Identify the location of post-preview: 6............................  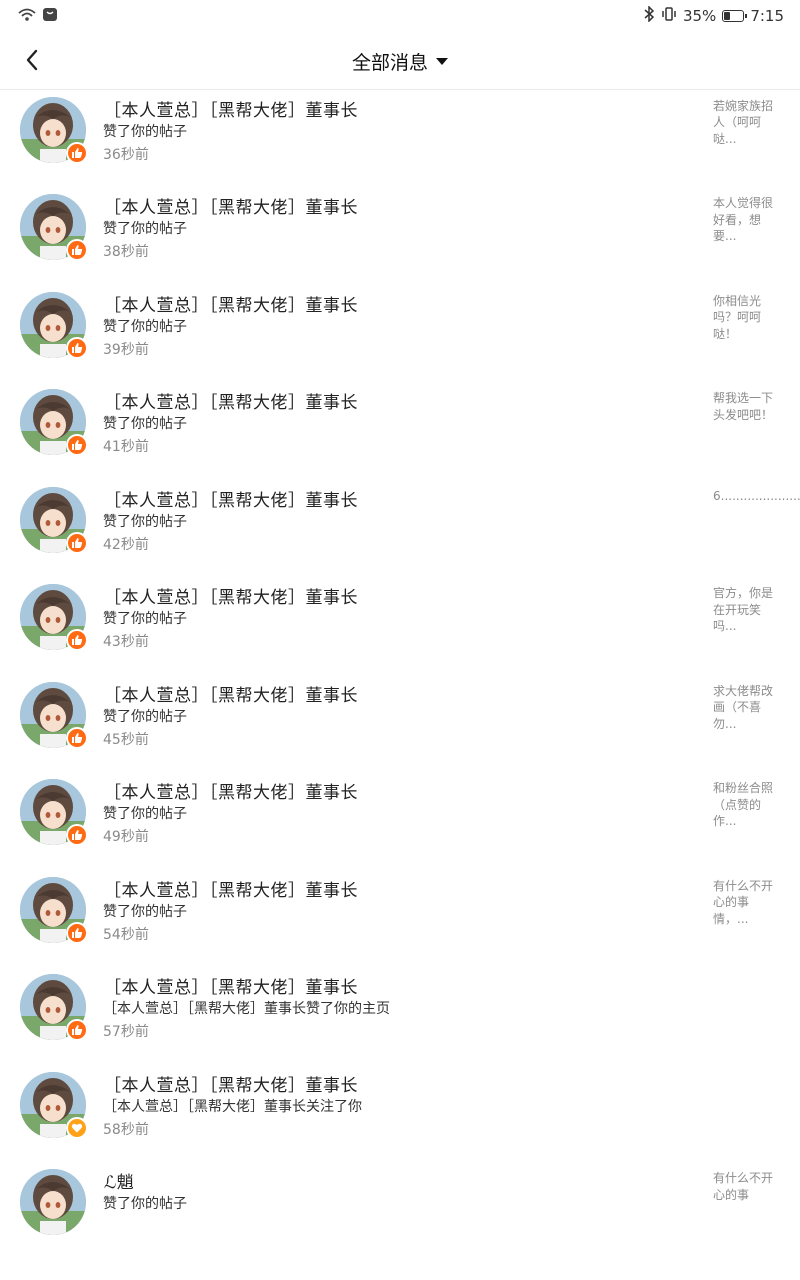
(756, 496).